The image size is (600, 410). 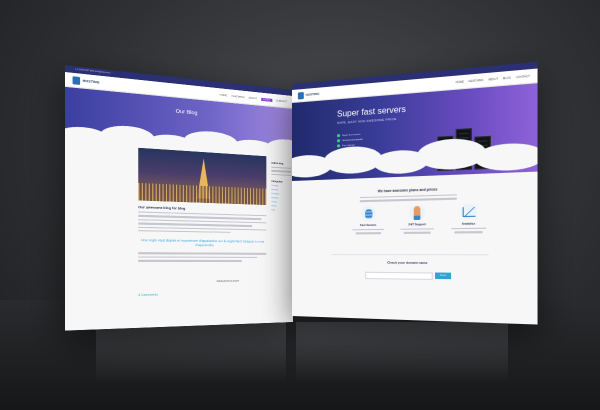 I want to click on check-item: Unlimited bandwidth, so click(x=350, y=140).